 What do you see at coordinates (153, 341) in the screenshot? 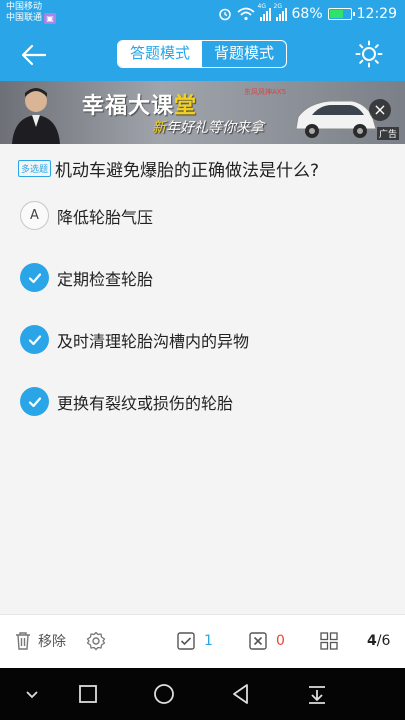
I see `option-text: 及时清理轮胎沟槽内的异物` at bounding box center [153, 341].